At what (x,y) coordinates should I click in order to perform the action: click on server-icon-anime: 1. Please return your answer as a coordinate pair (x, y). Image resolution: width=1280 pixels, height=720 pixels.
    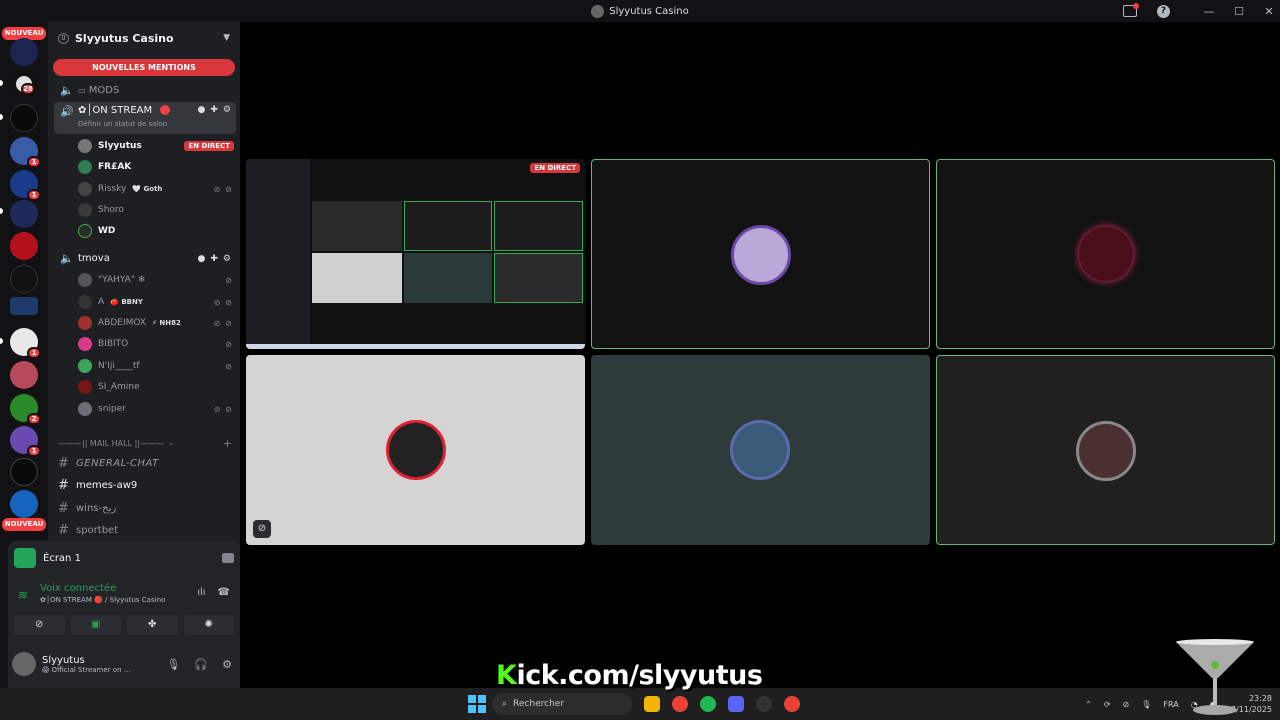
    Looking at the image, I should click on (25, 441).